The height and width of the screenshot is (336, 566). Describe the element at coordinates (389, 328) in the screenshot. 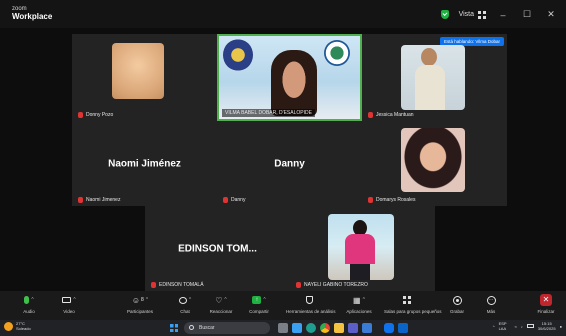

I see `zoom-taskbar-icon` at that location.